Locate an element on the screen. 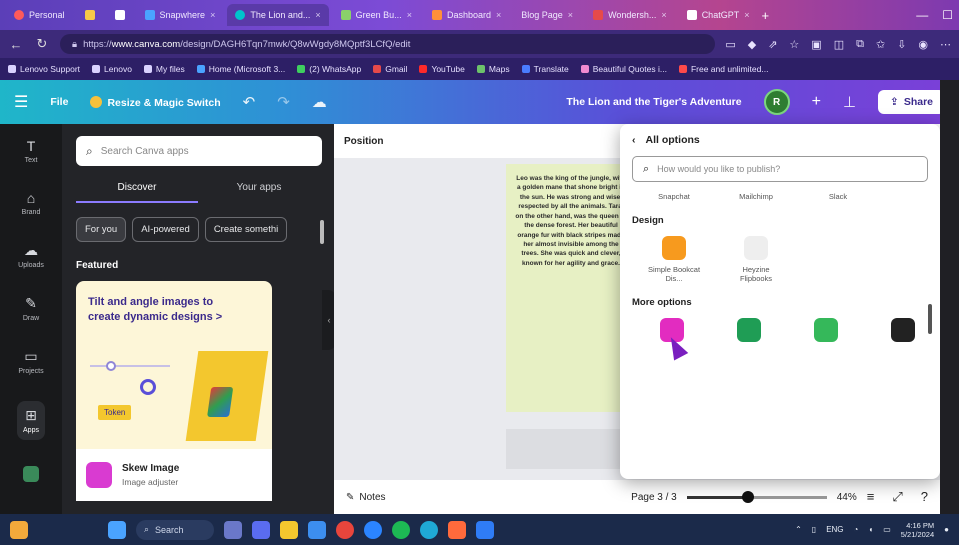 Image resolution: width=959 pixels, height=545 pixels. tray-app-icon: ▯ is located at coordinates (814, 529).